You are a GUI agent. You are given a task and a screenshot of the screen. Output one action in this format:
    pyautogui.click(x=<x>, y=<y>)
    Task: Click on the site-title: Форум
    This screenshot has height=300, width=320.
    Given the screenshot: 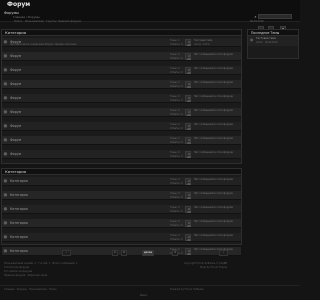 What is the action you would take?
    pyautogui.click(x=18, y=4)
    